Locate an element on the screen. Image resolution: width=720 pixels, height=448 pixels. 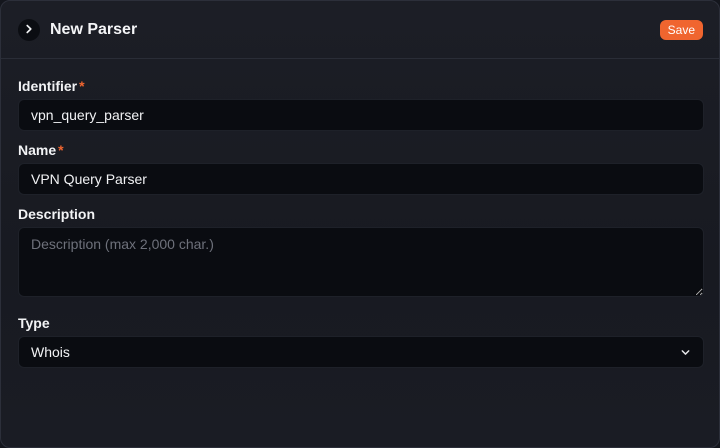
name-input is located at coordinates (361, 179).